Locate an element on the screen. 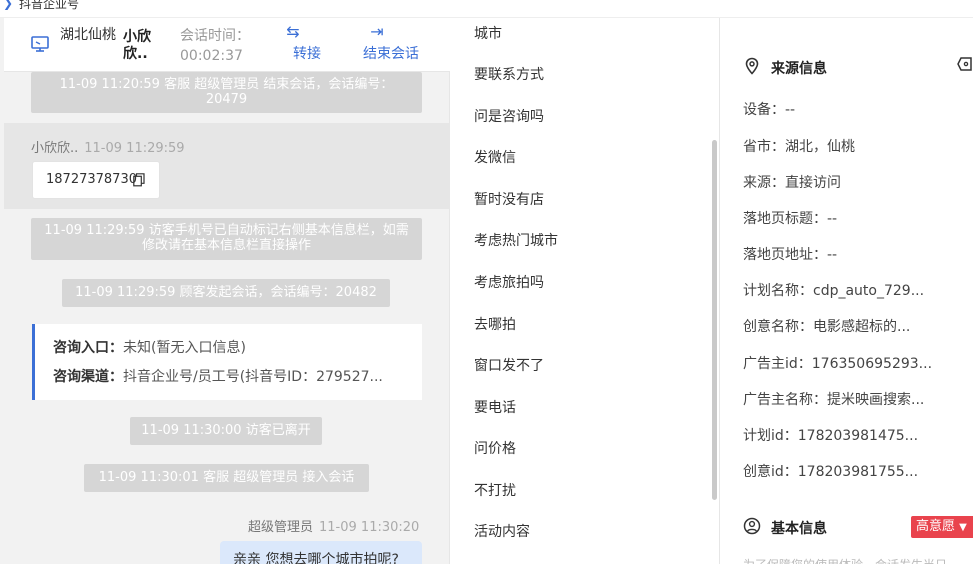 This screenshot has width=973, height=564. consult-entry-row: 咨询入口：未知(暂无入口信息) is located at coordinates (233, 348).